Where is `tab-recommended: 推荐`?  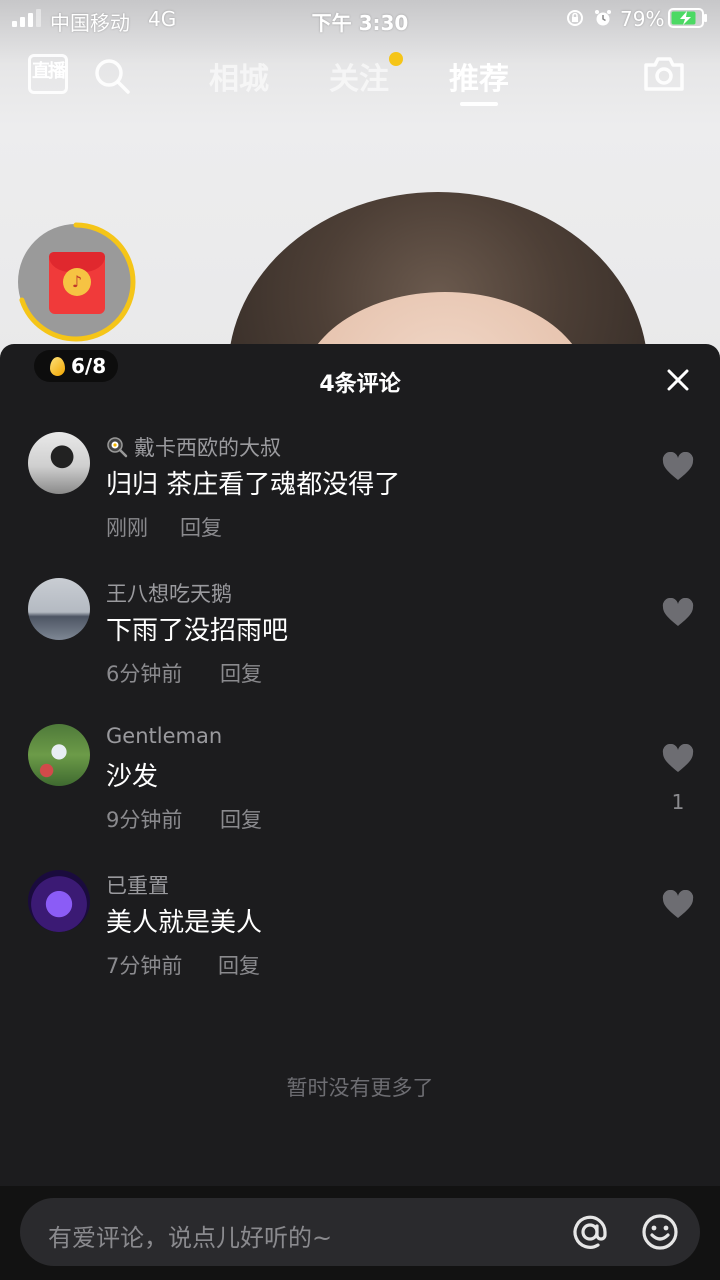
tab-recommended: 推荐 is located at coordinates (479, 76).